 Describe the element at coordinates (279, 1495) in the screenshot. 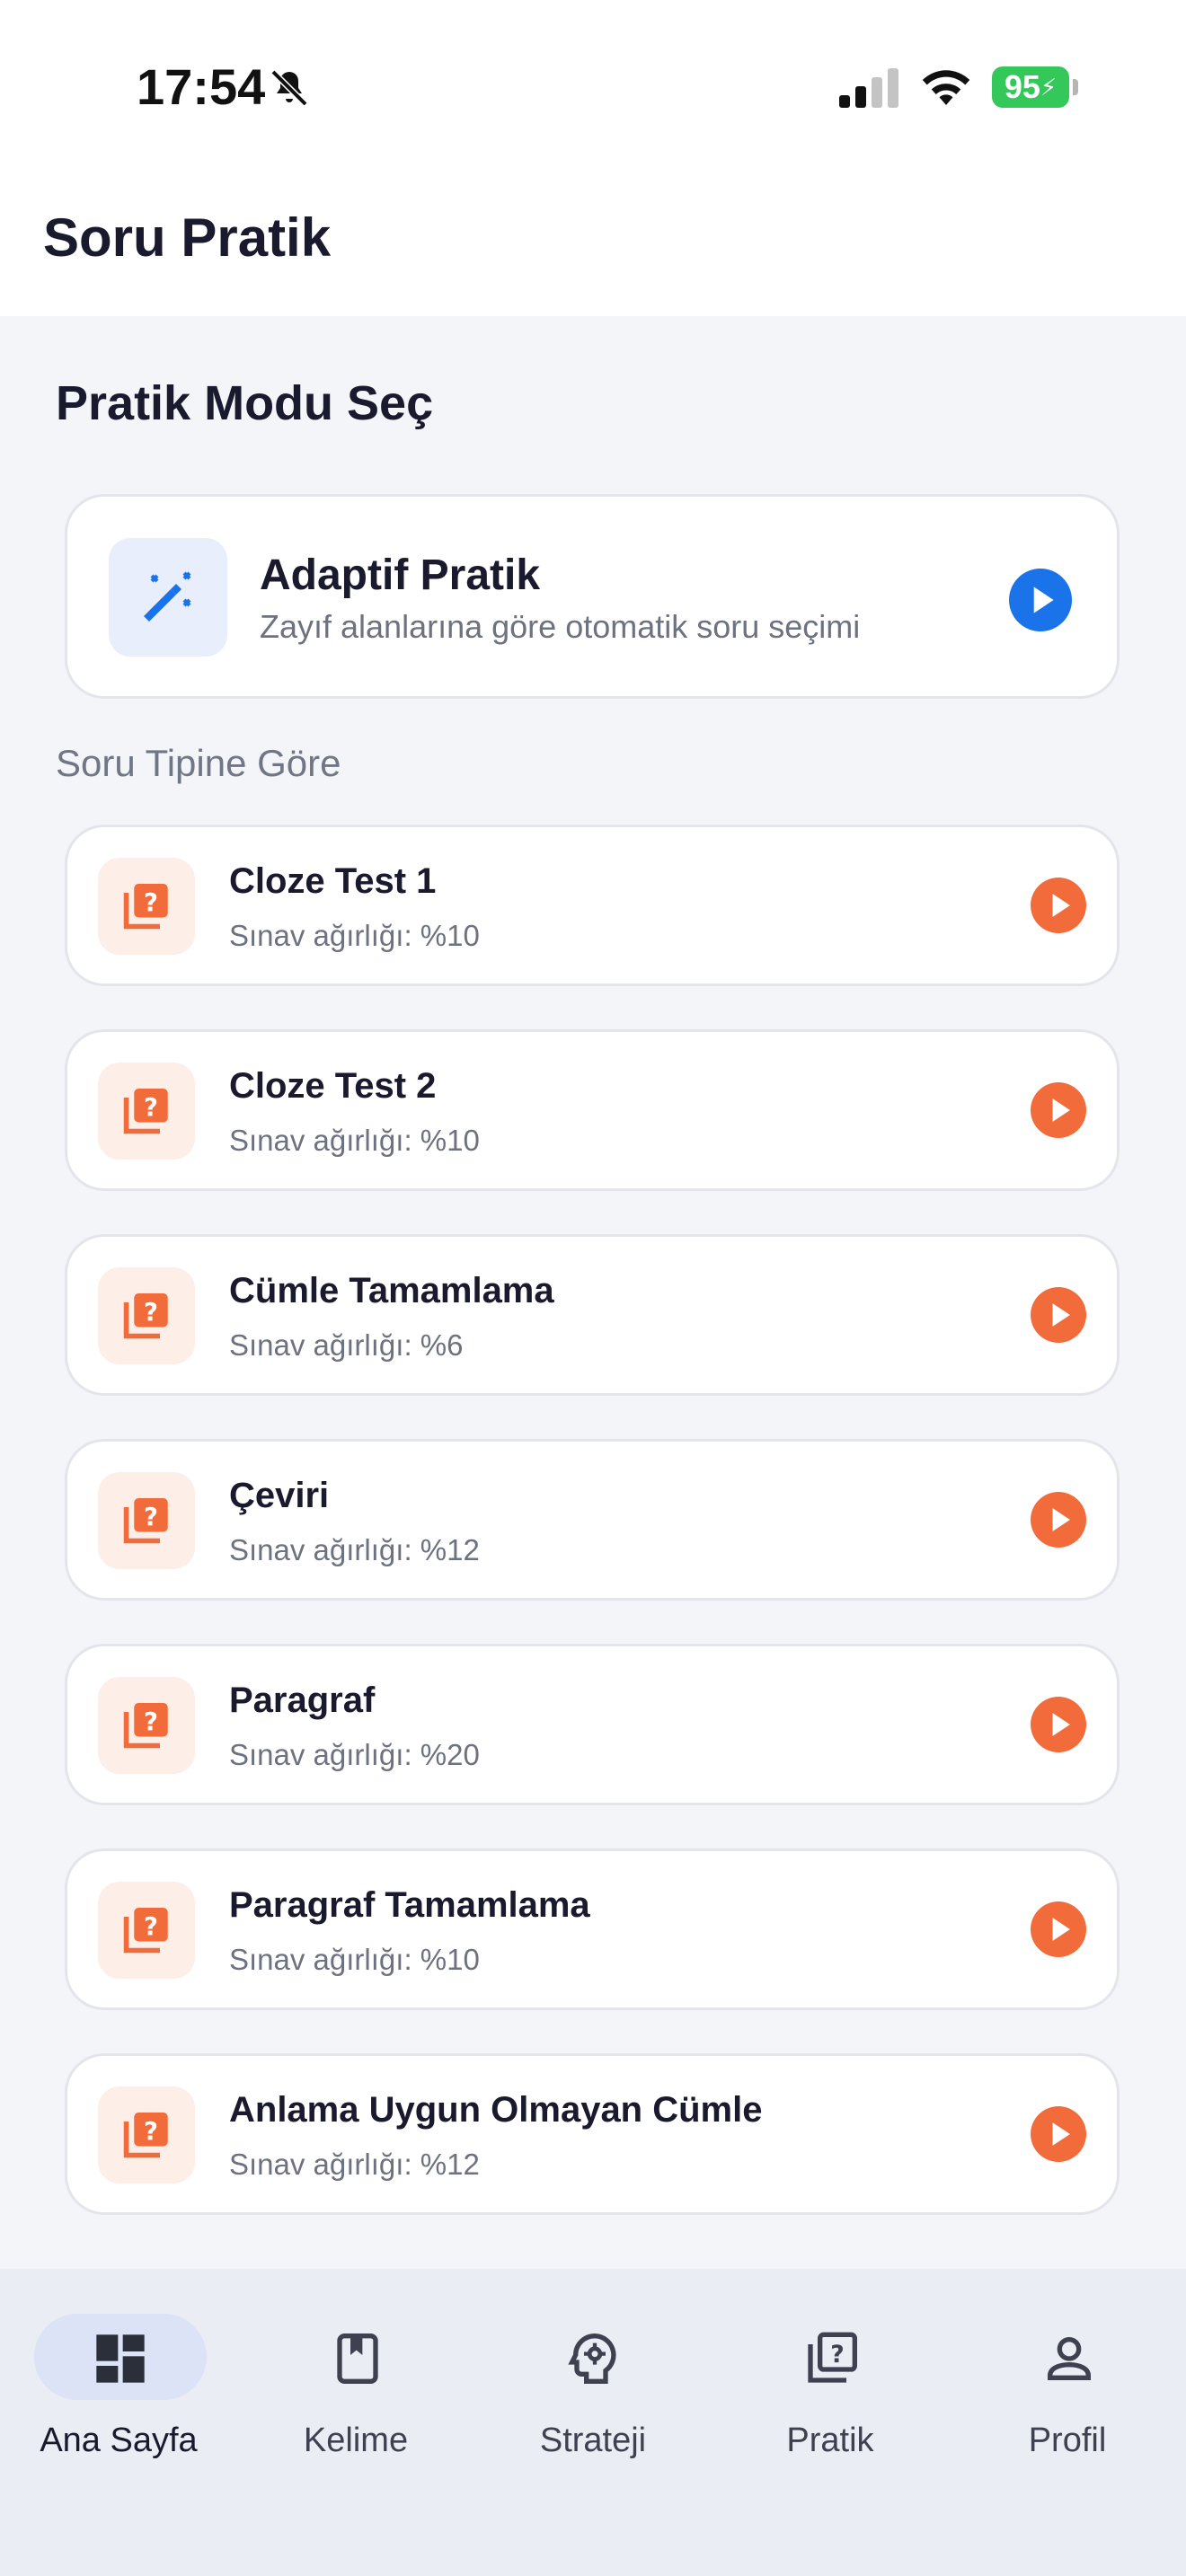

I see `practice-item-title: Çeviri` at that location.